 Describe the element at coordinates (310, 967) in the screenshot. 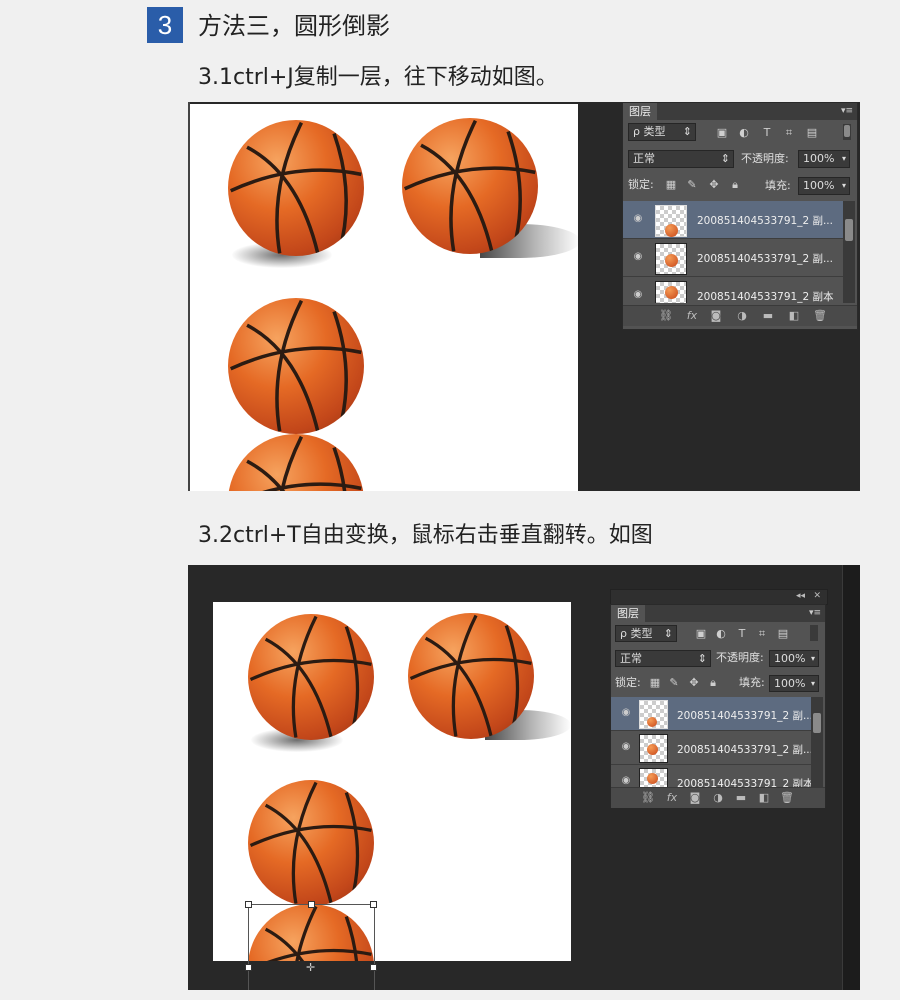

I see `transform-center-icon: ✛` at that location.